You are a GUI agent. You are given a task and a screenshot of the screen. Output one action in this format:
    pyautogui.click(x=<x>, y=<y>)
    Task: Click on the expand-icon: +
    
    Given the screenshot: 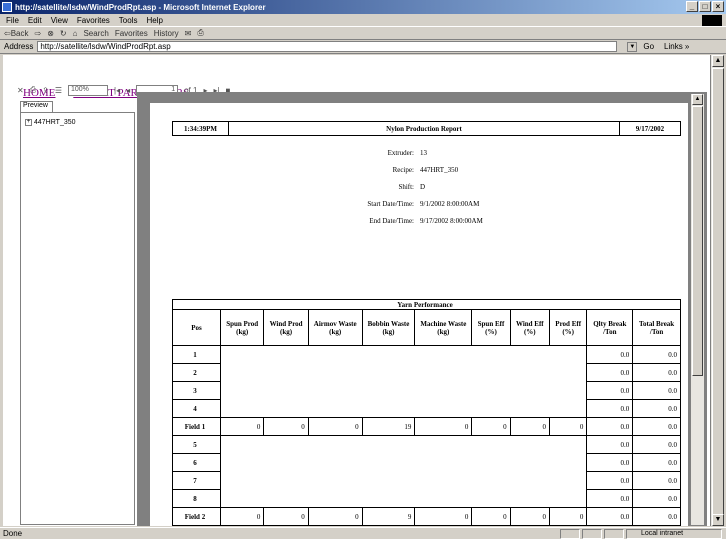 What is the action you would take?
    pyautogui.click(x=28, y=122)
    